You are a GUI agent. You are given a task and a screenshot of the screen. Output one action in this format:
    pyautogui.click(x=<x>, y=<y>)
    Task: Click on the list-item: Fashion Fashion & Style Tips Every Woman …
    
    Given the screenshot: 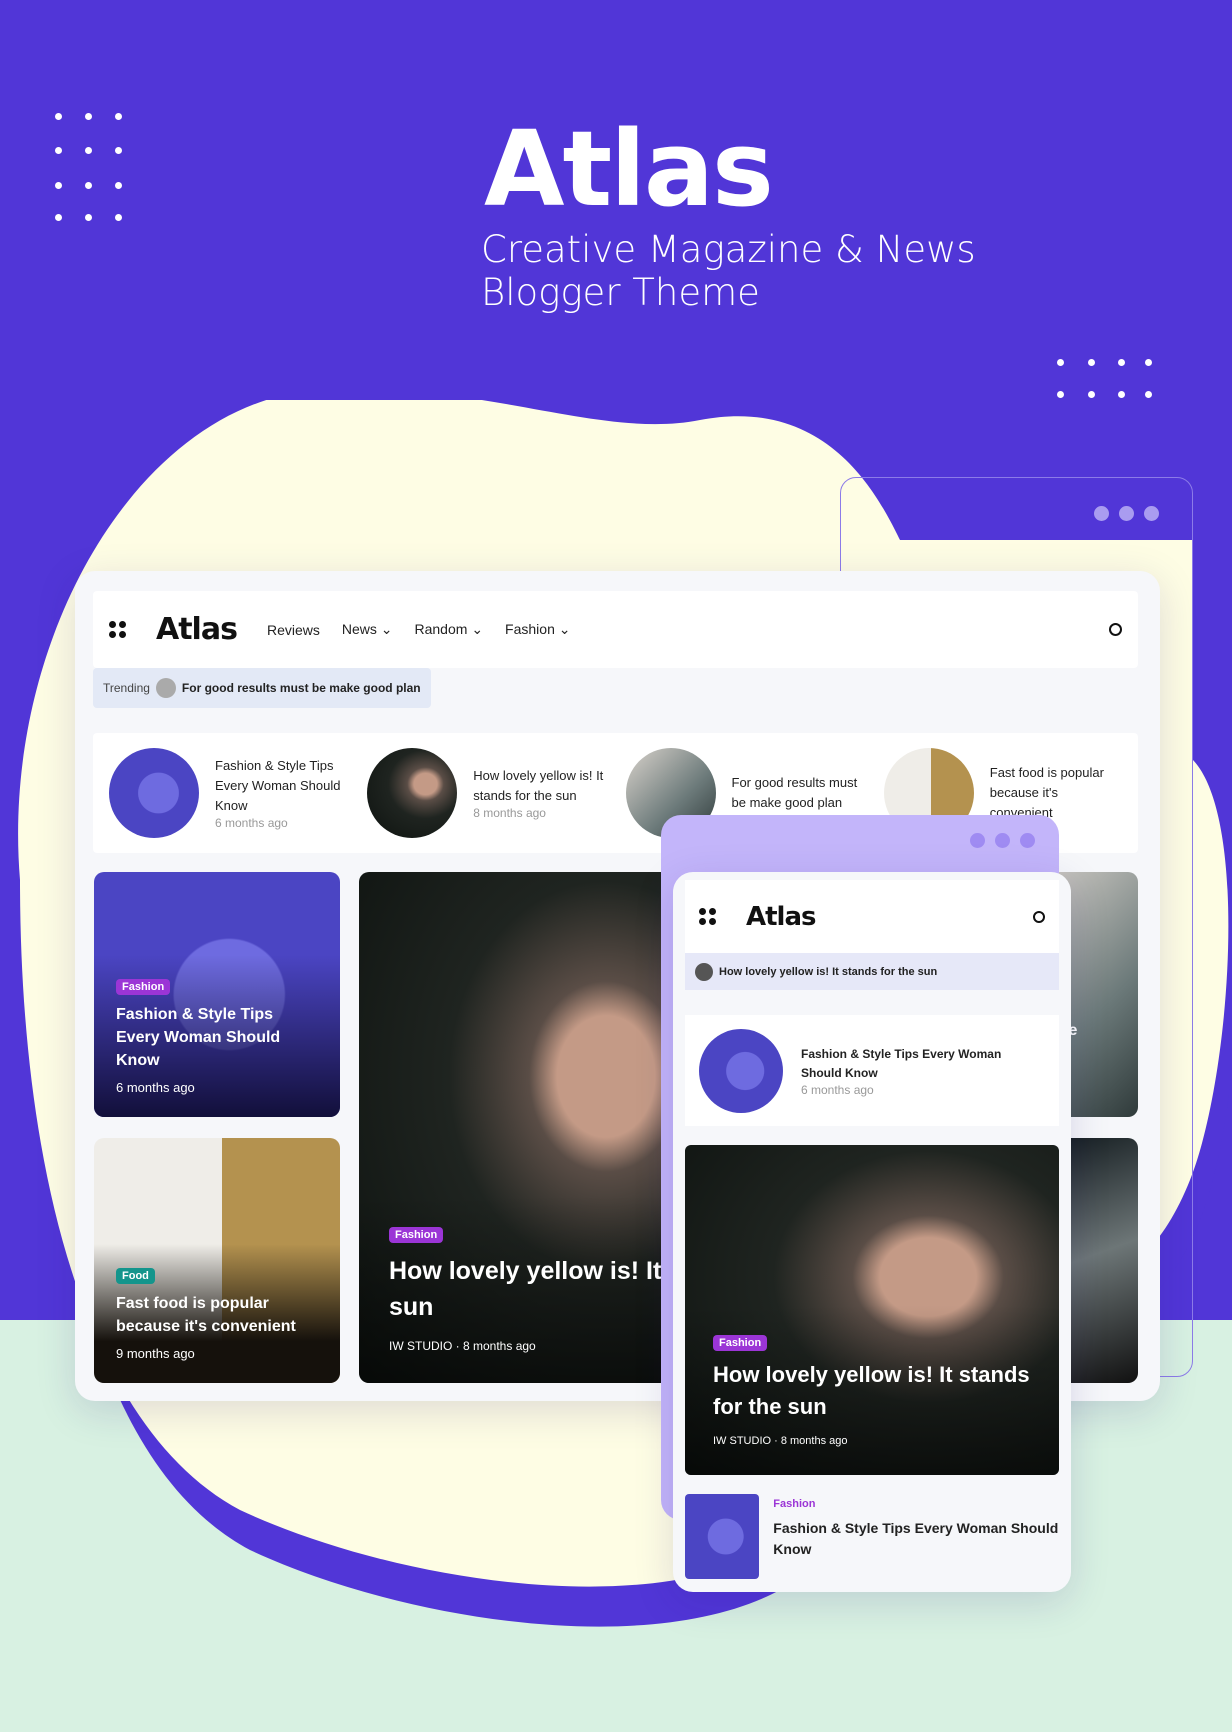 What is the action you would take?
    pyautogui.click(x=872, y=1537)
    